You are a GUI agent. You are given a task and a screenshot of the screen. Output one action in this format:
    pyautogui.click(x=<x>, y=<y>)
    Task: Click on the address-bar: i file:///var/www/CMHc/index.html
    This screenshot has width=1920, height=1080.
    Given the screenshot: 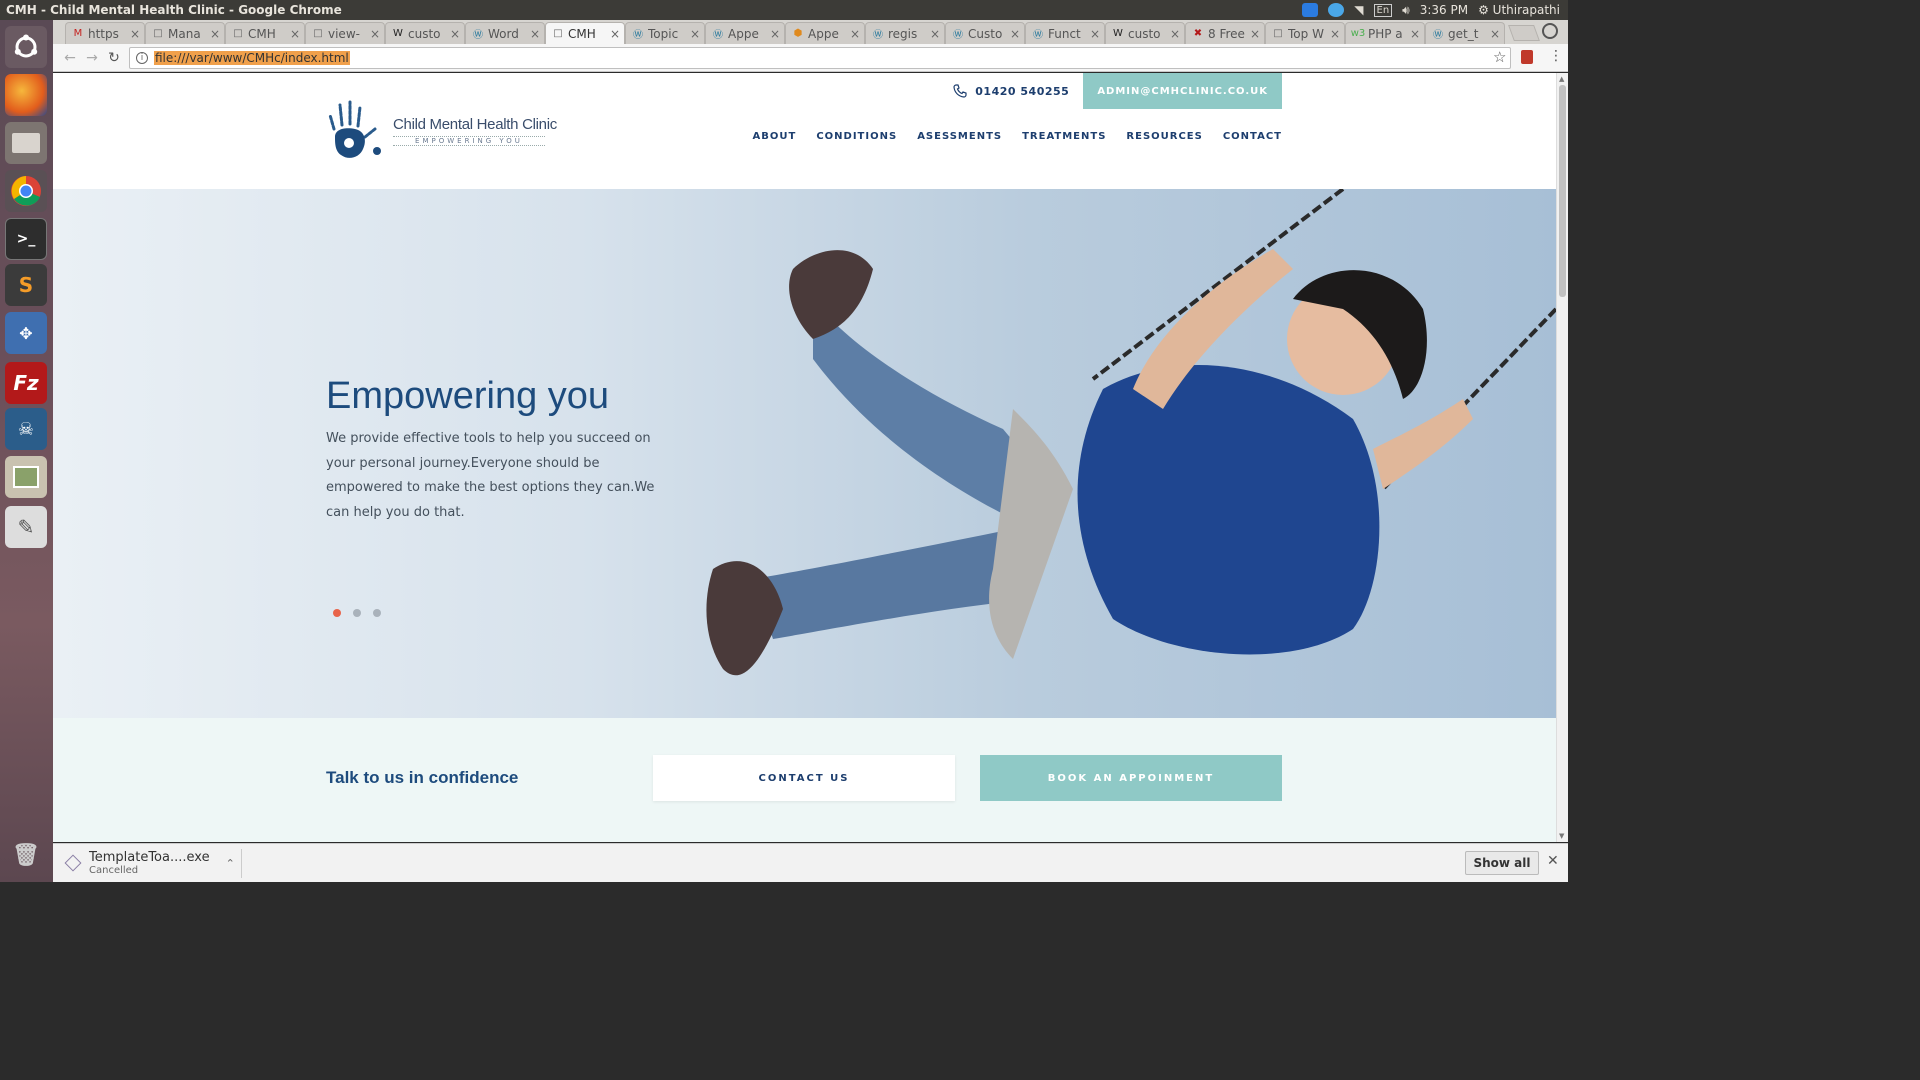 What is the action you would take?
    pyautogui.click(x=820, y=58)
    